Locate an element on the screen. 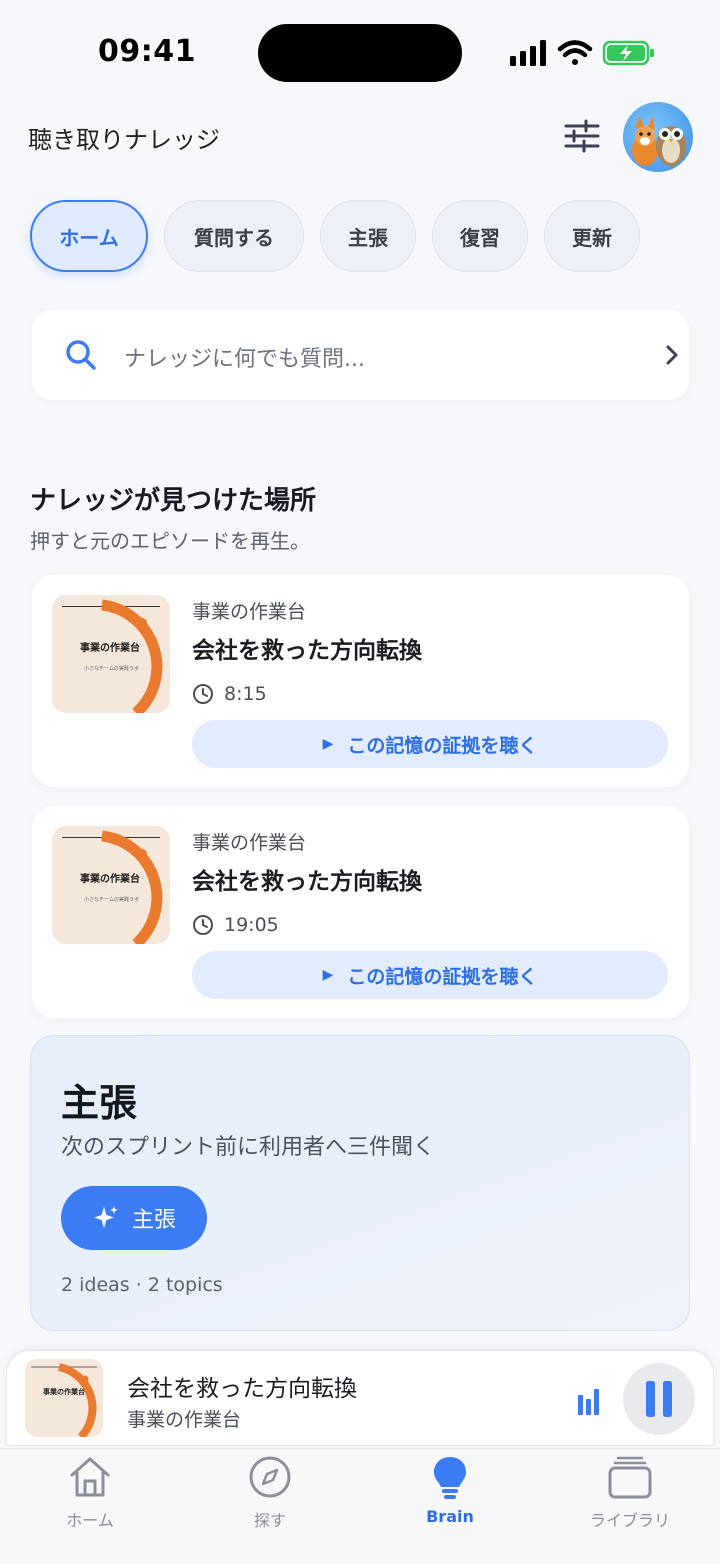  chip-stance: 主張 is located at coordinates (368, 236).